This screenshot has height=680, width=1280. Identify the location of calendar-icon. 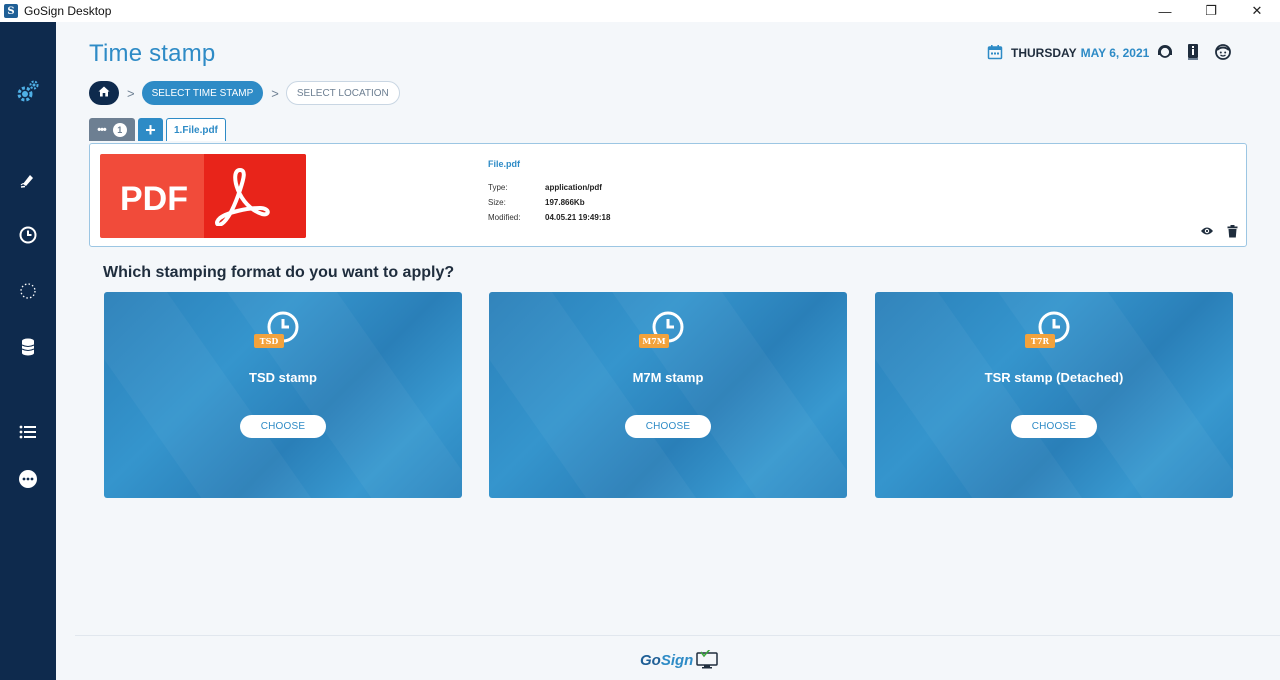
(995, 53).